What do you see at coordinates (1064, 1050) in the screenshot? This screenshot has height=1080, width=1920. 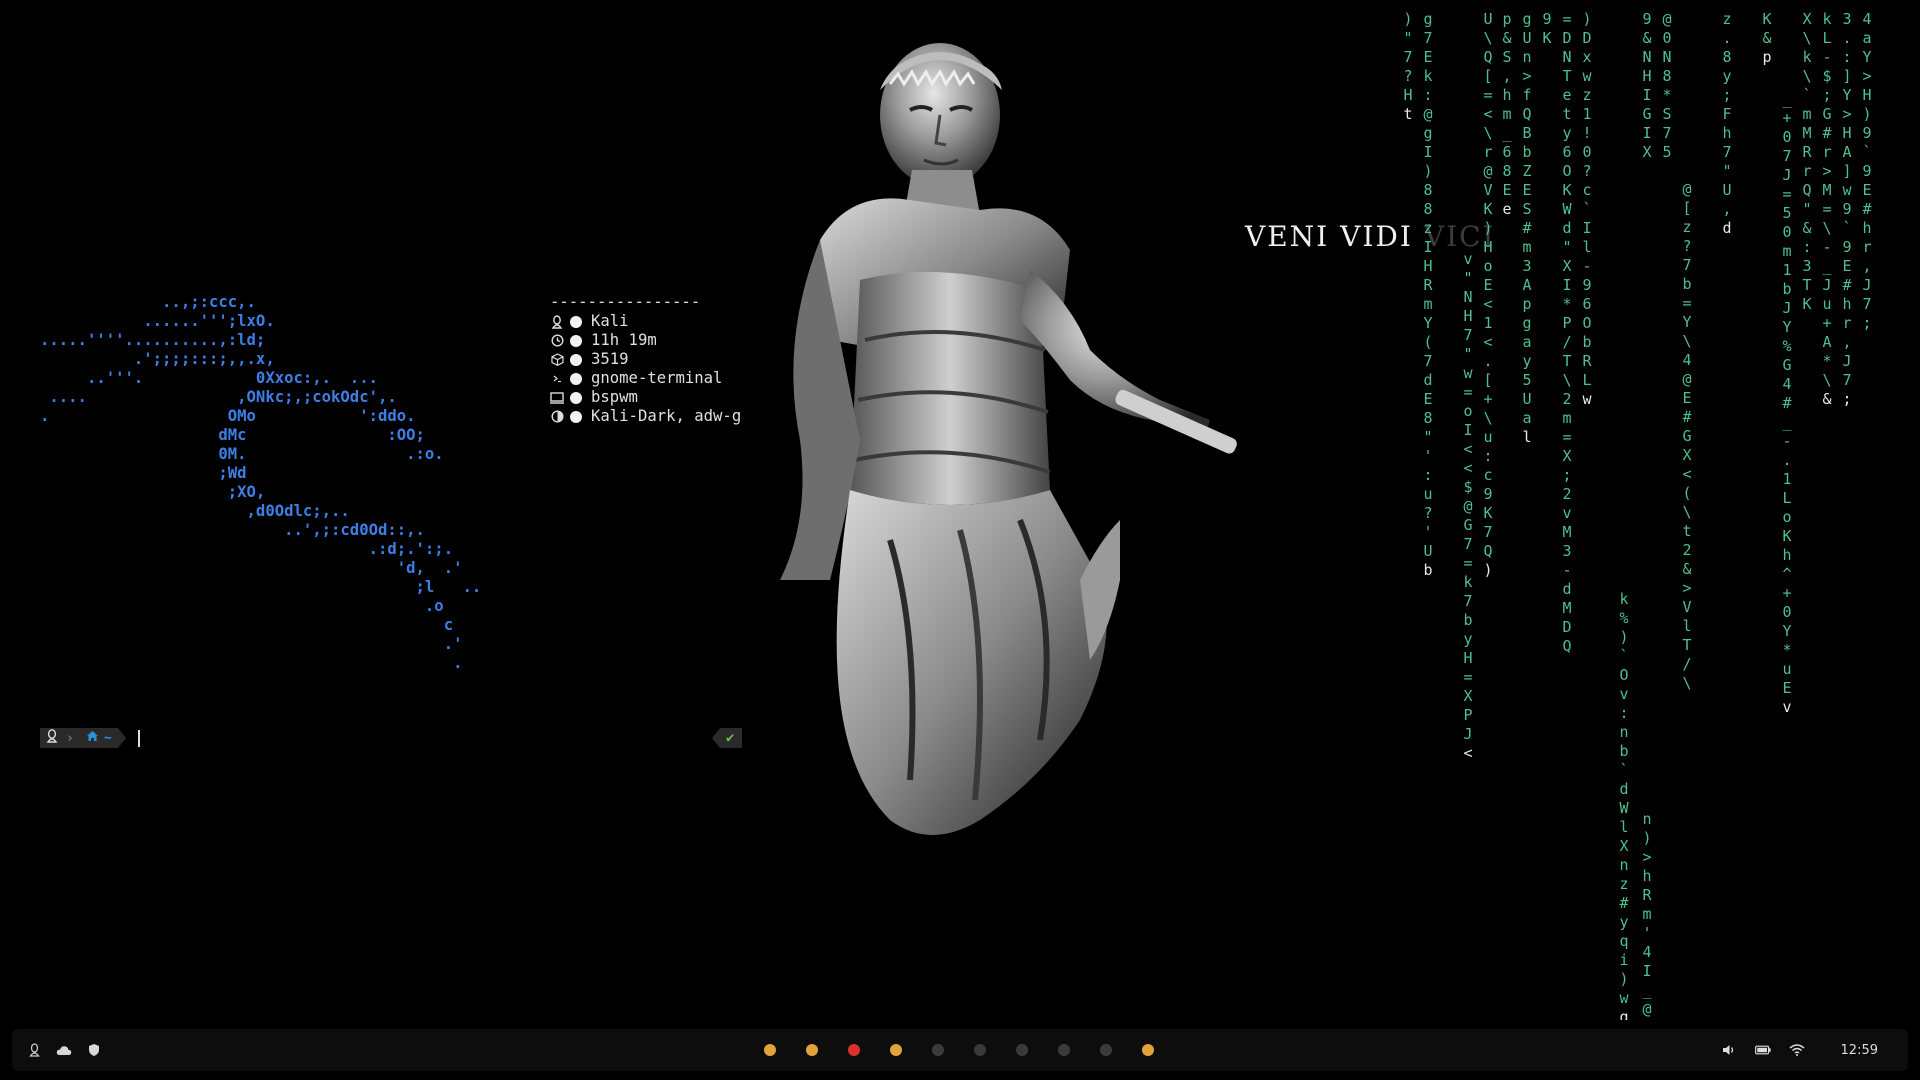 I see `workspace-8-button` at bounding box center [1064, 1050].